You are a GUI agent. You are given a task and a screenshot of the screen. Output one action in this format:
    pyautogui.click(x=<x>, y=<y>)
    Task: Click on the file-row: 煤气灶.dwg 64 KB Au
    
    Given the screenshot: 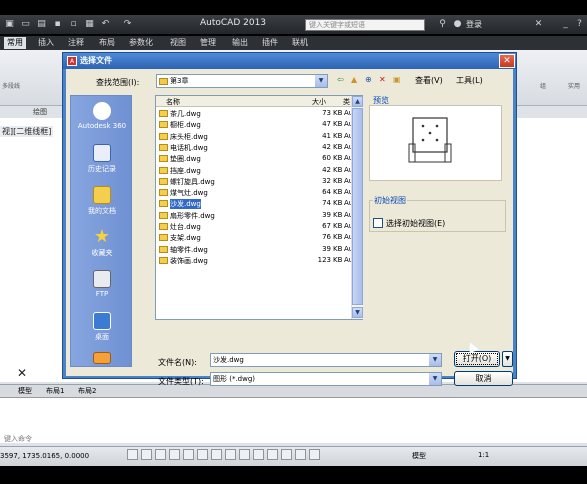 What is the action you would take?
    pyautogui.click(x=254, y=192)
    